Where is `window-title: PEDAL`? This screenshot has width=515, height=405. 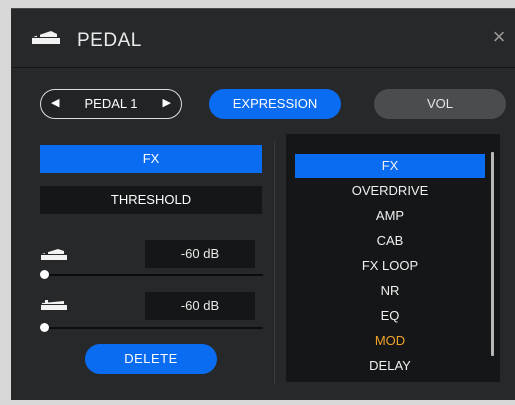
window-title: PEDAL is located at coordinates (109, 40).